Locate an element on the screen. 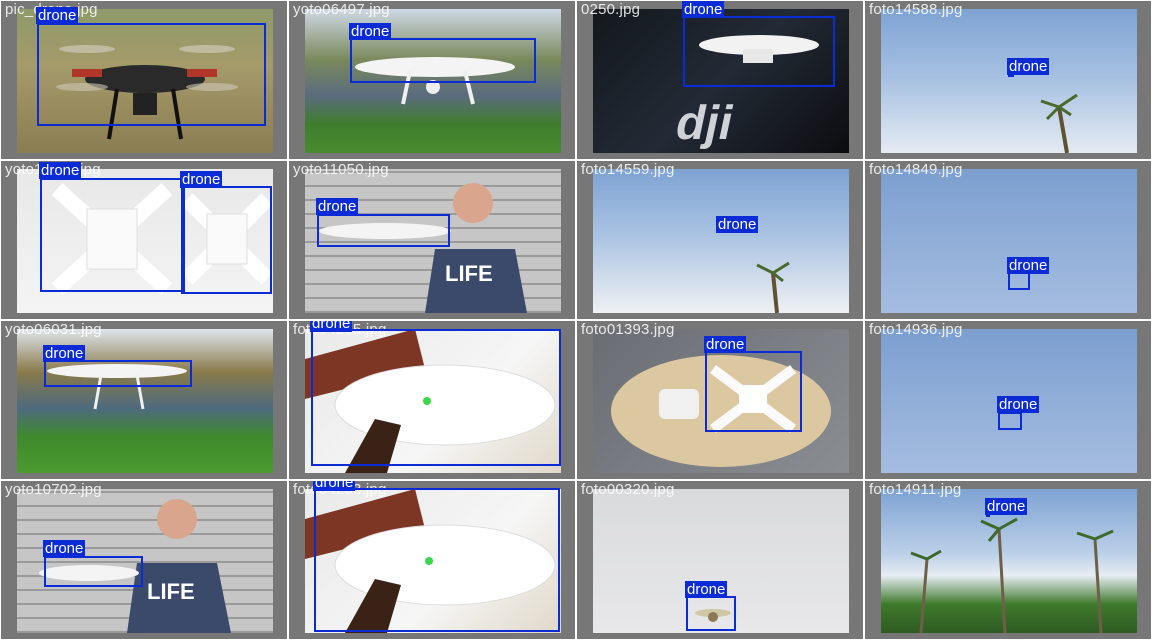  filename-label: yoto10702.jpg is located at coordinates (53, 489).